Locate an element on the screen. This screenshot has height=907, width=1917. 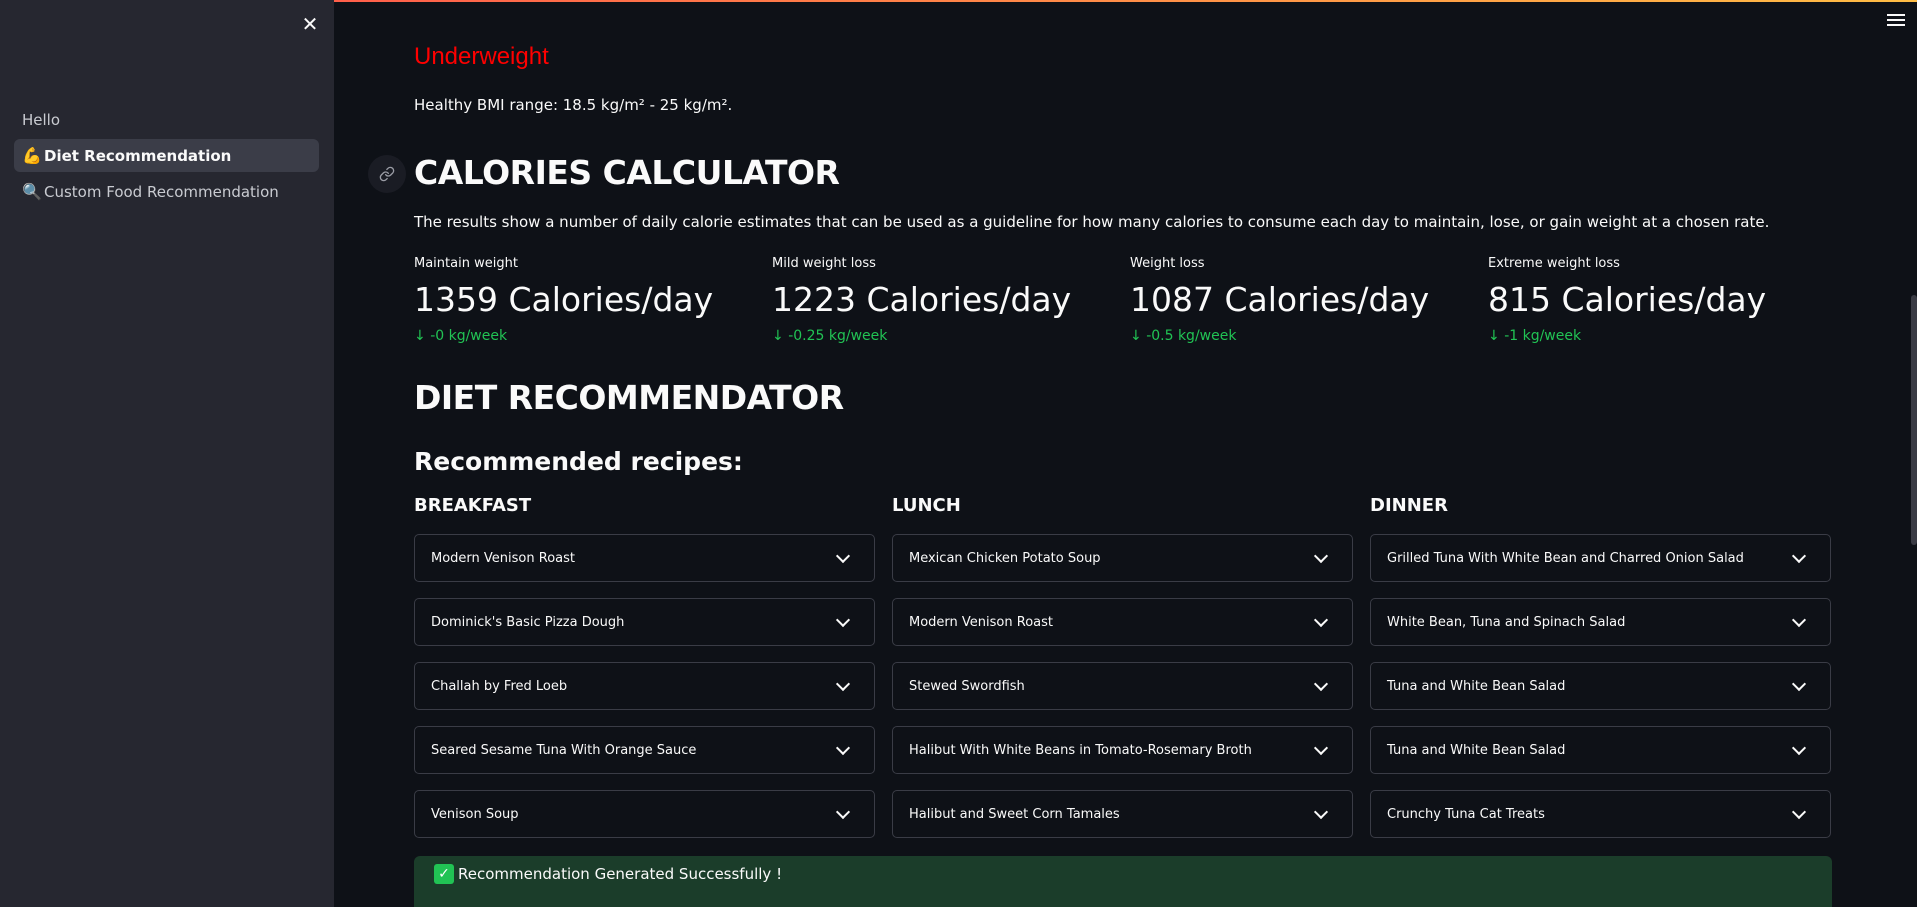
column-title: BREAKFAST is located at coordinates (473, 505).